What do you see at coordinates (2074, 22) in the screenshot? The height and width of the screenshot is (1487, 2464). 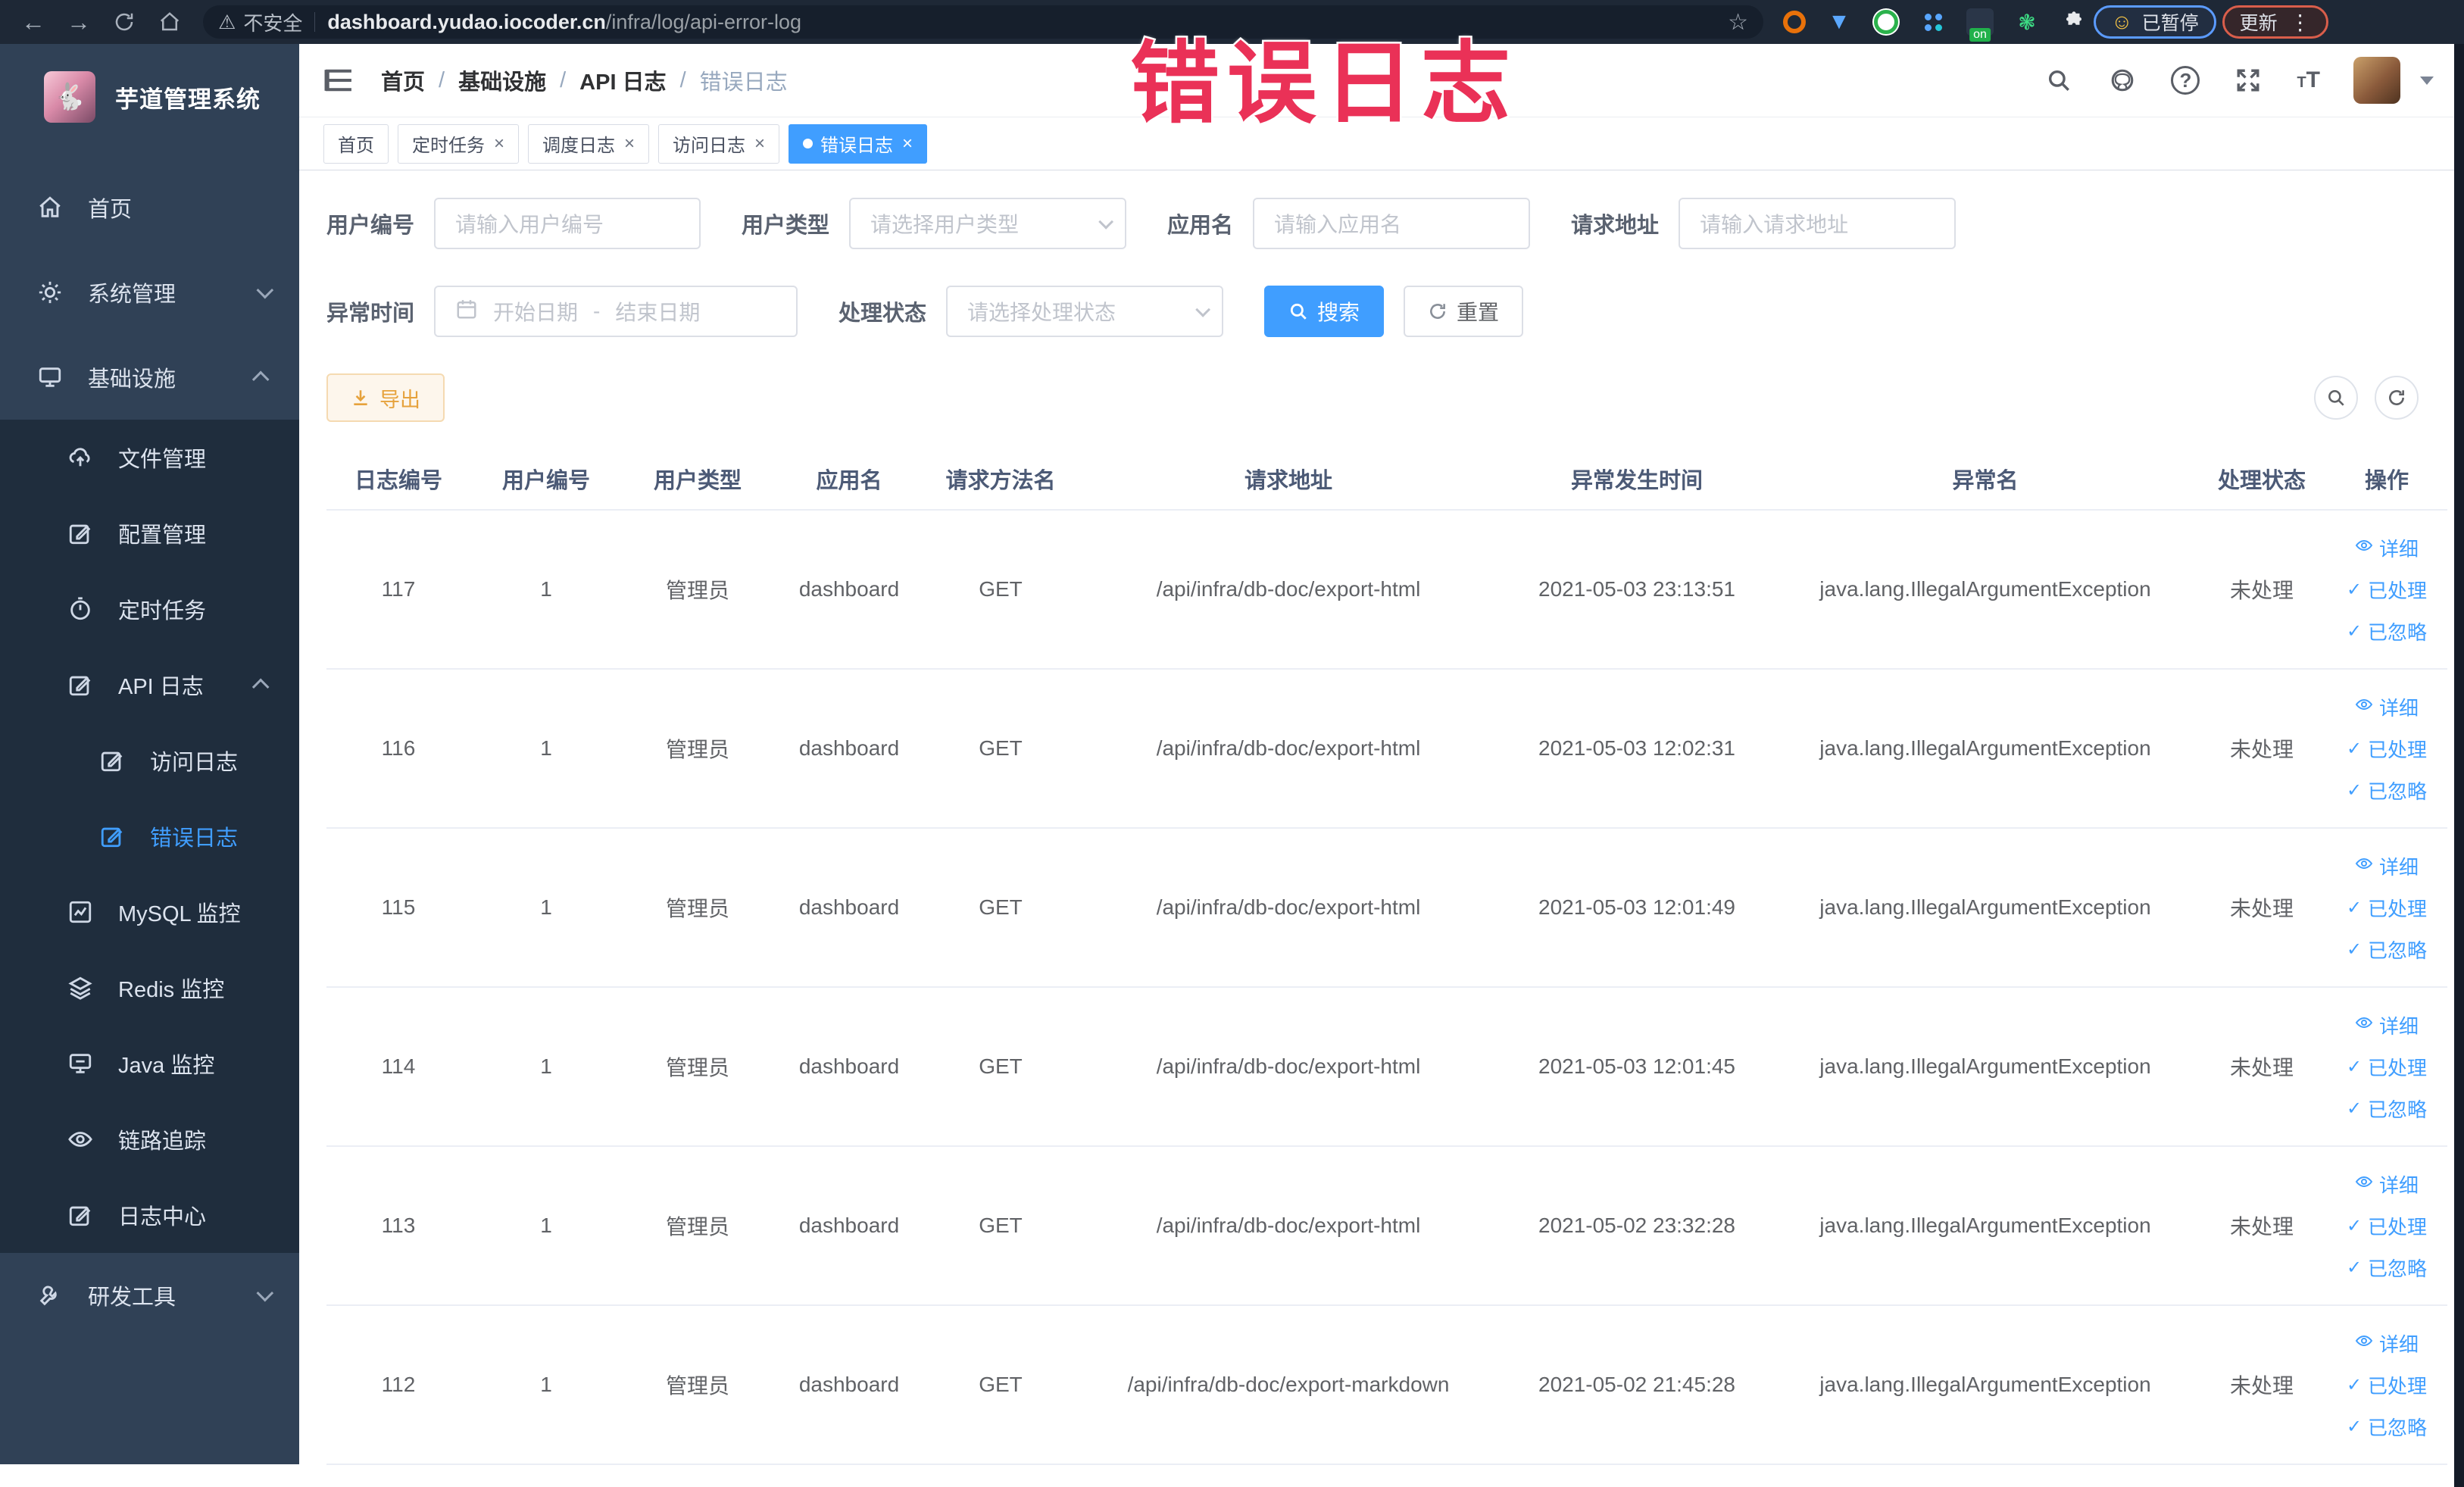 I see `puzzles-menu-icon` at bounding box center [2074, 22].